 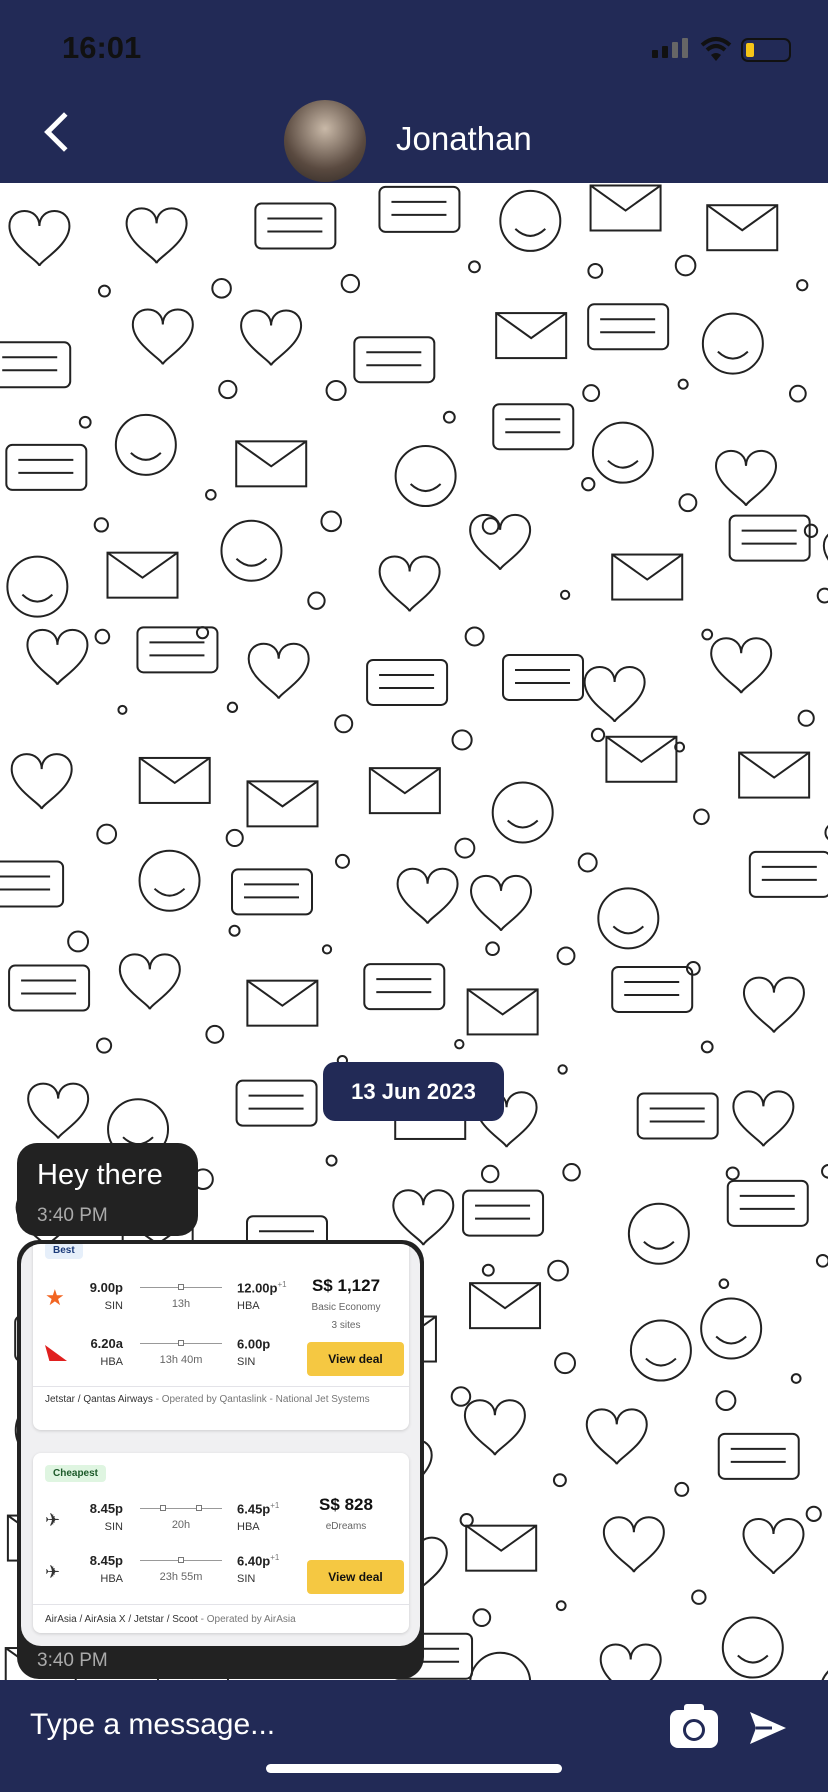 I want to click on arrival-time: 6.40p+1, so click(x=258, y=1560).